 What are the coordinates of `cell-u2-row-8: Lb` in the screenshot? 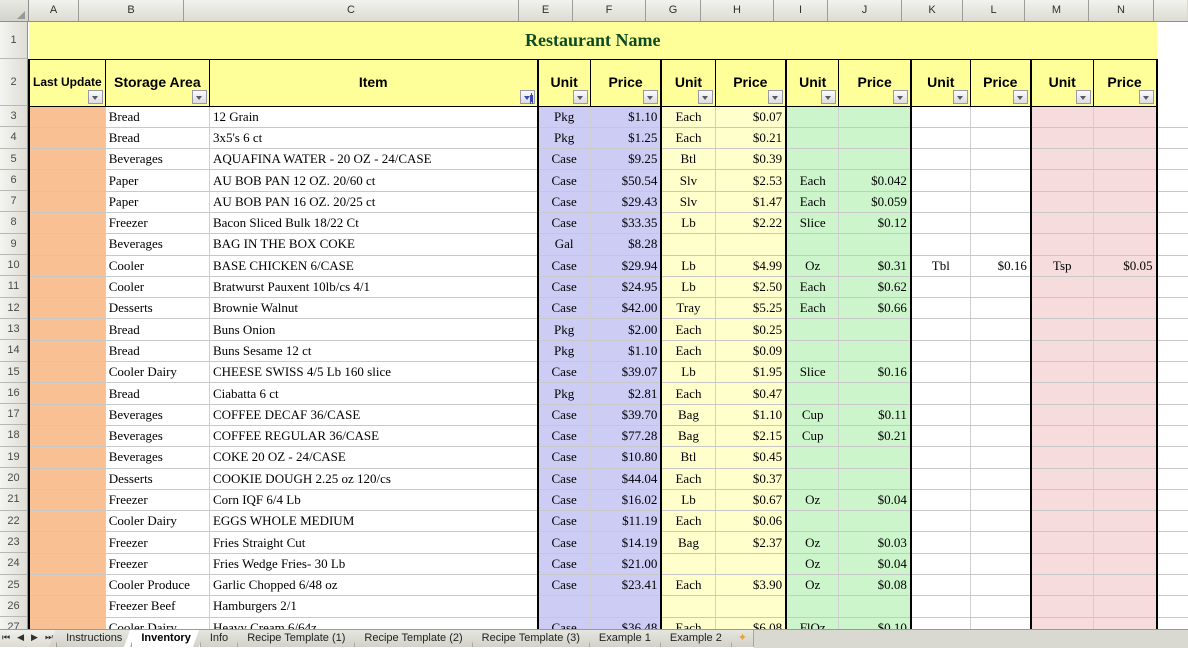 It's located at (688, 223).